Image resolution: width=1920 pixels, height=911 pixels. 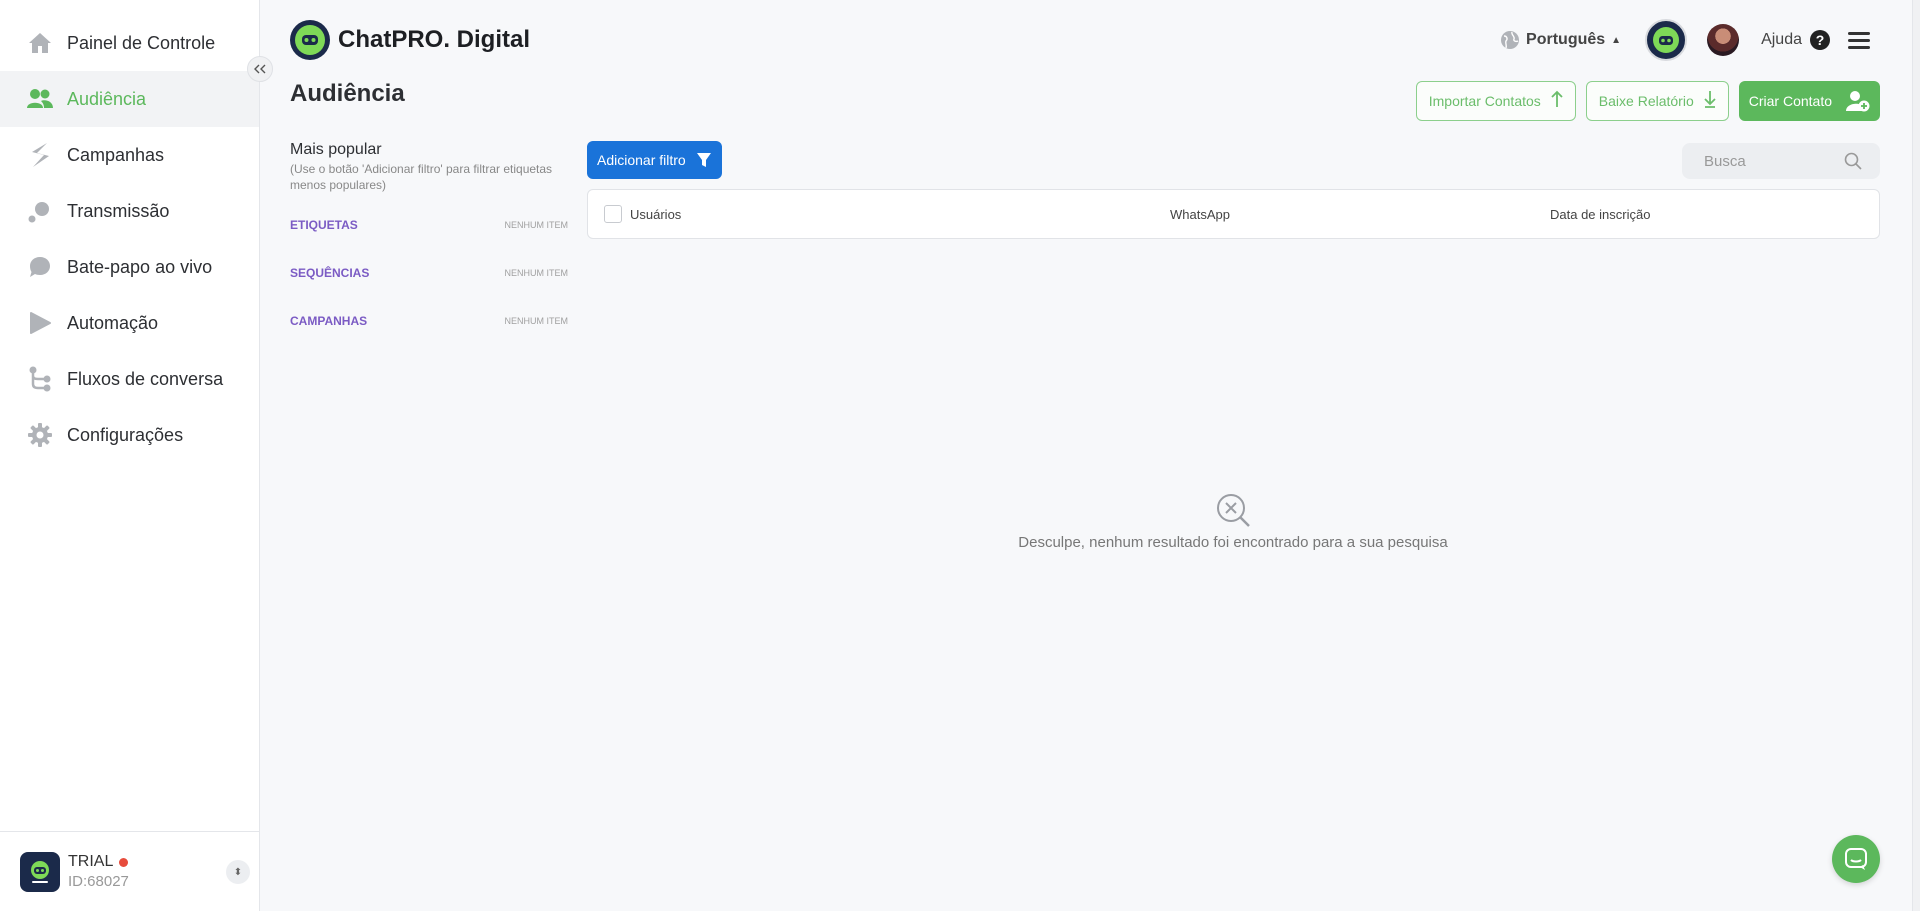 I want to click on sidebar-item-label: Audiência, so click(x=107, y=98).